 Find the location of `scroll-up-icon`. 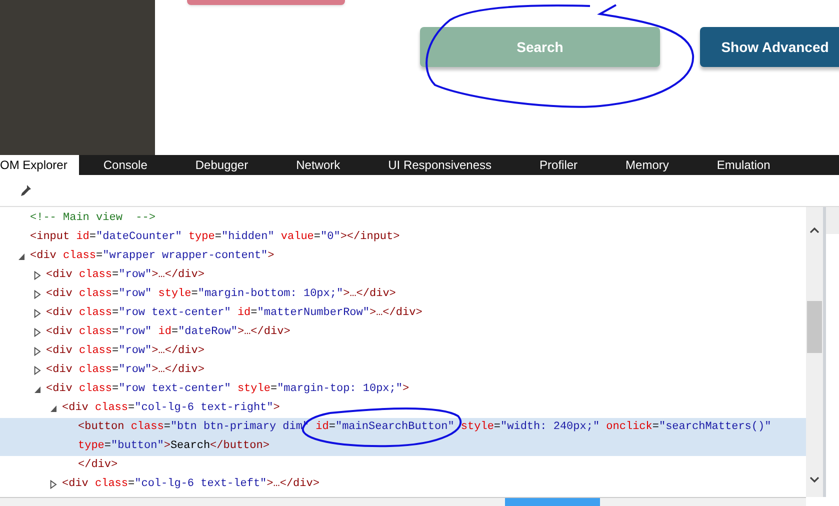

scroll-up-icon is located at coordinates (814, 230).